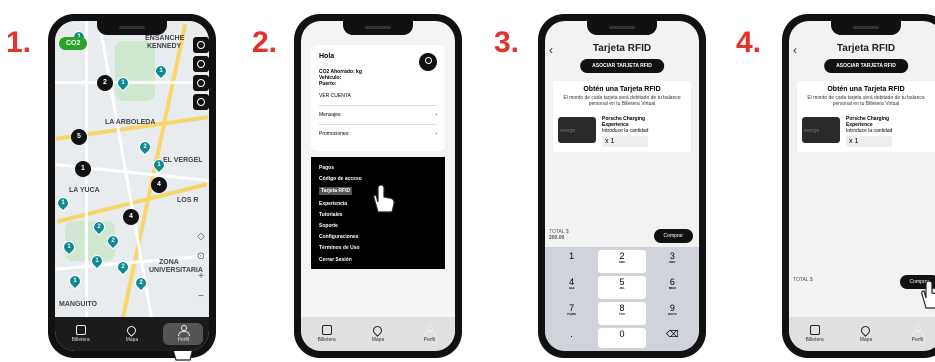  What do you see at coordinates (201, 64) in the screenshot?
I see `filter-icon` at bounding box center [201, 64].